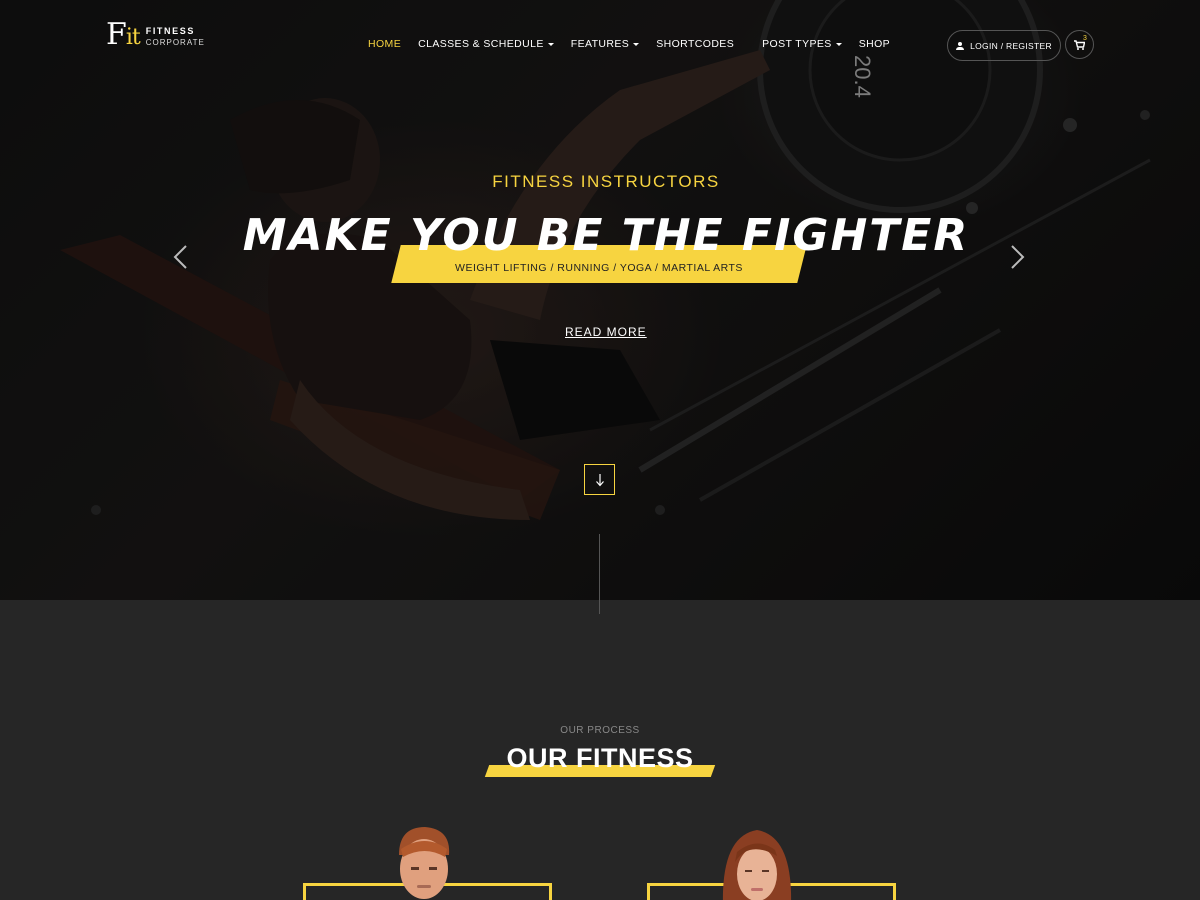 This screenshot has width=1200, height=900. I want to click on scroll-indicator-line, so click(599, 574).